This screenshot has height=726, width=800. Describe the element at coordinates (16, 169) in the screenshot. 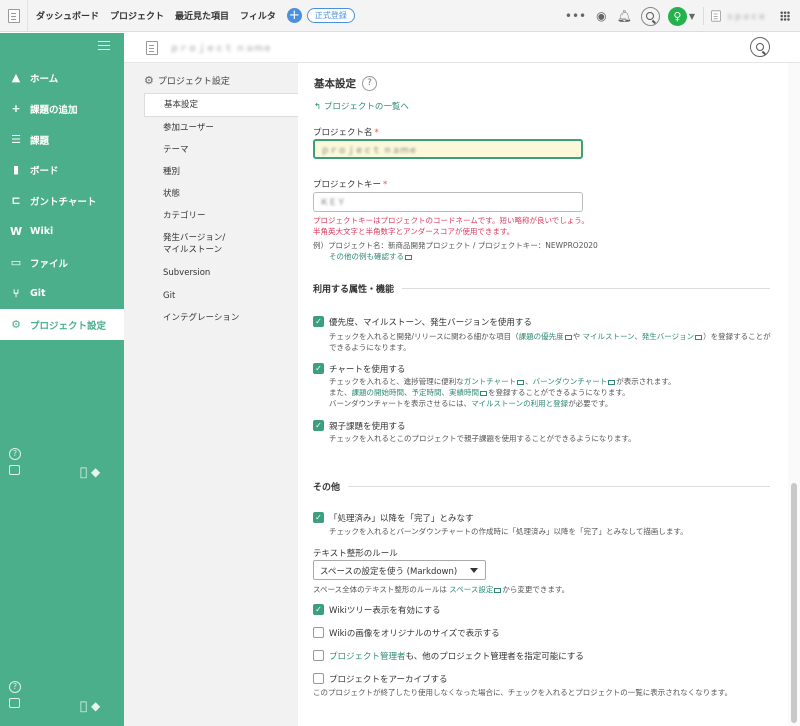

I see `board-icon: ▮` at that location.